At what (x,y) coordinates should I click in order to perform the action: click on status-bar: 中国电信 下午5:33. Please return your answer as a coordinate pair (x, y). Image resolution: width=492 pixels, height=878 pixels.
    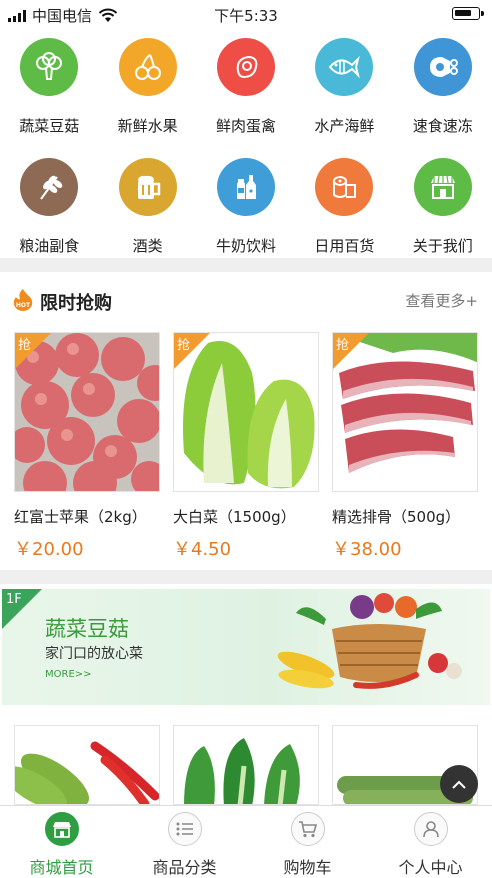
    Looking at the image, I should click on (246, 14).